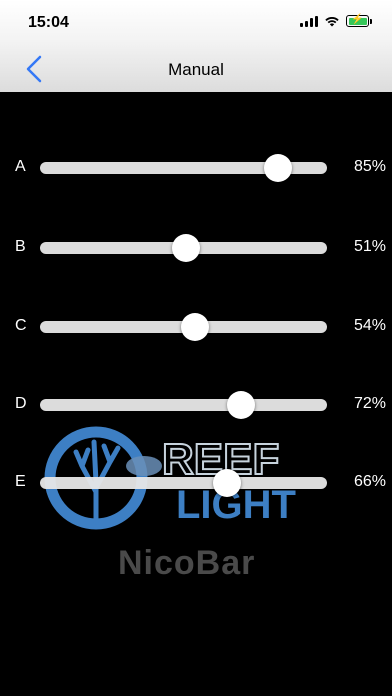 The height and width of the screenshot is (696, 392). Describe the element at coordinates (20, 481) in the screenshot. I see `channel-label: E` at that location.